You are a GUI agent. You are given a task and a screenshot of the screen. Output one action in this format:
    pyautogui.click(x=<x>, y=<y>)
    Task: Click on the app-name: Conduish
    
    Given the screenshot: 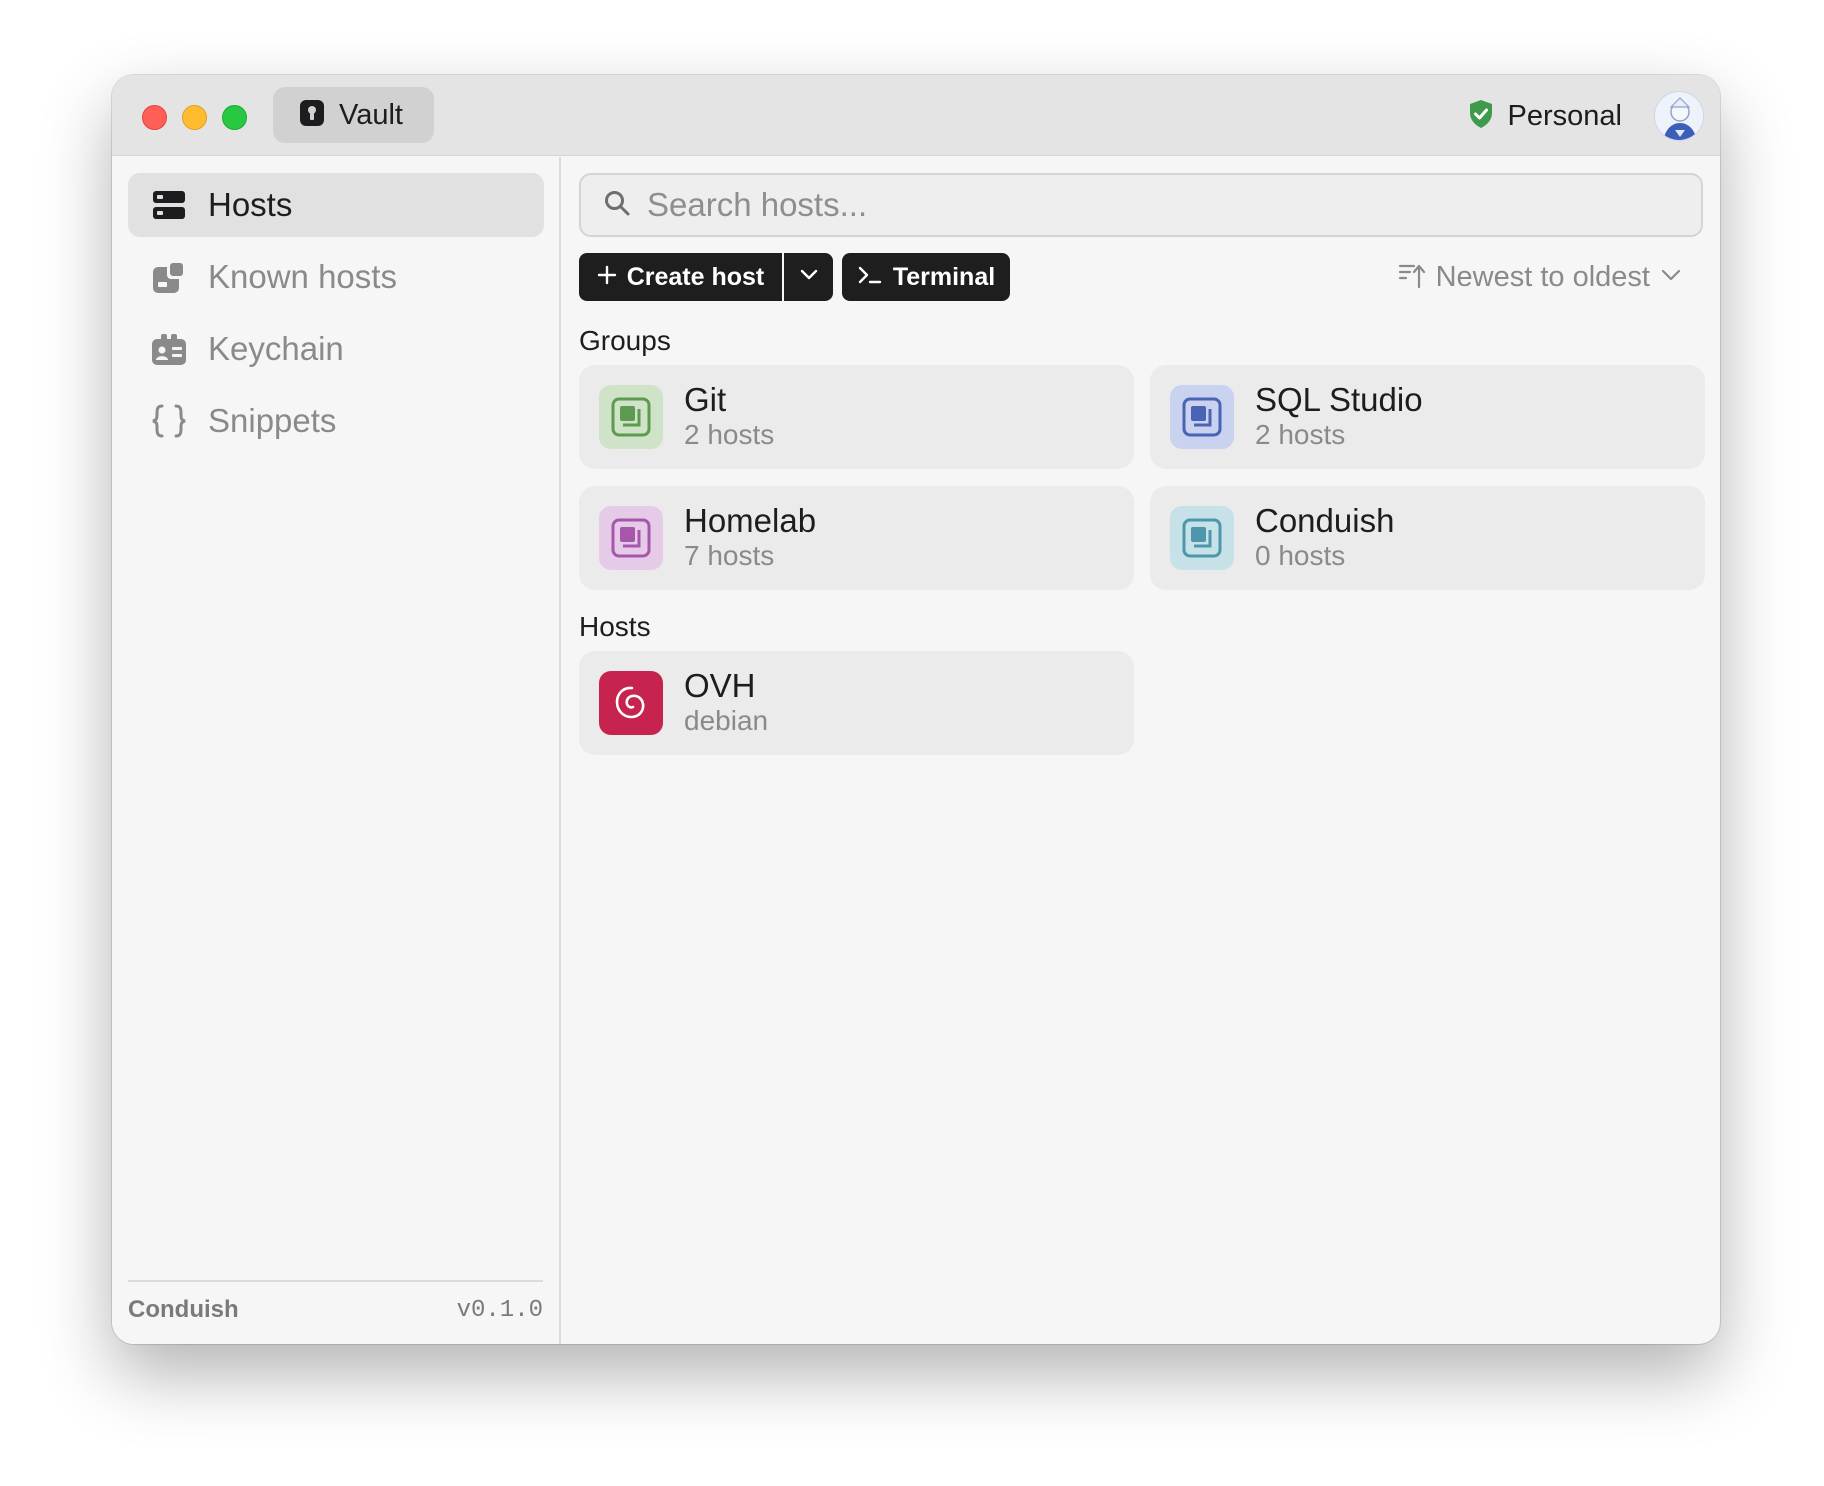 What is the action you would take?
    pyautogui.click(x=183, y=1309)
    